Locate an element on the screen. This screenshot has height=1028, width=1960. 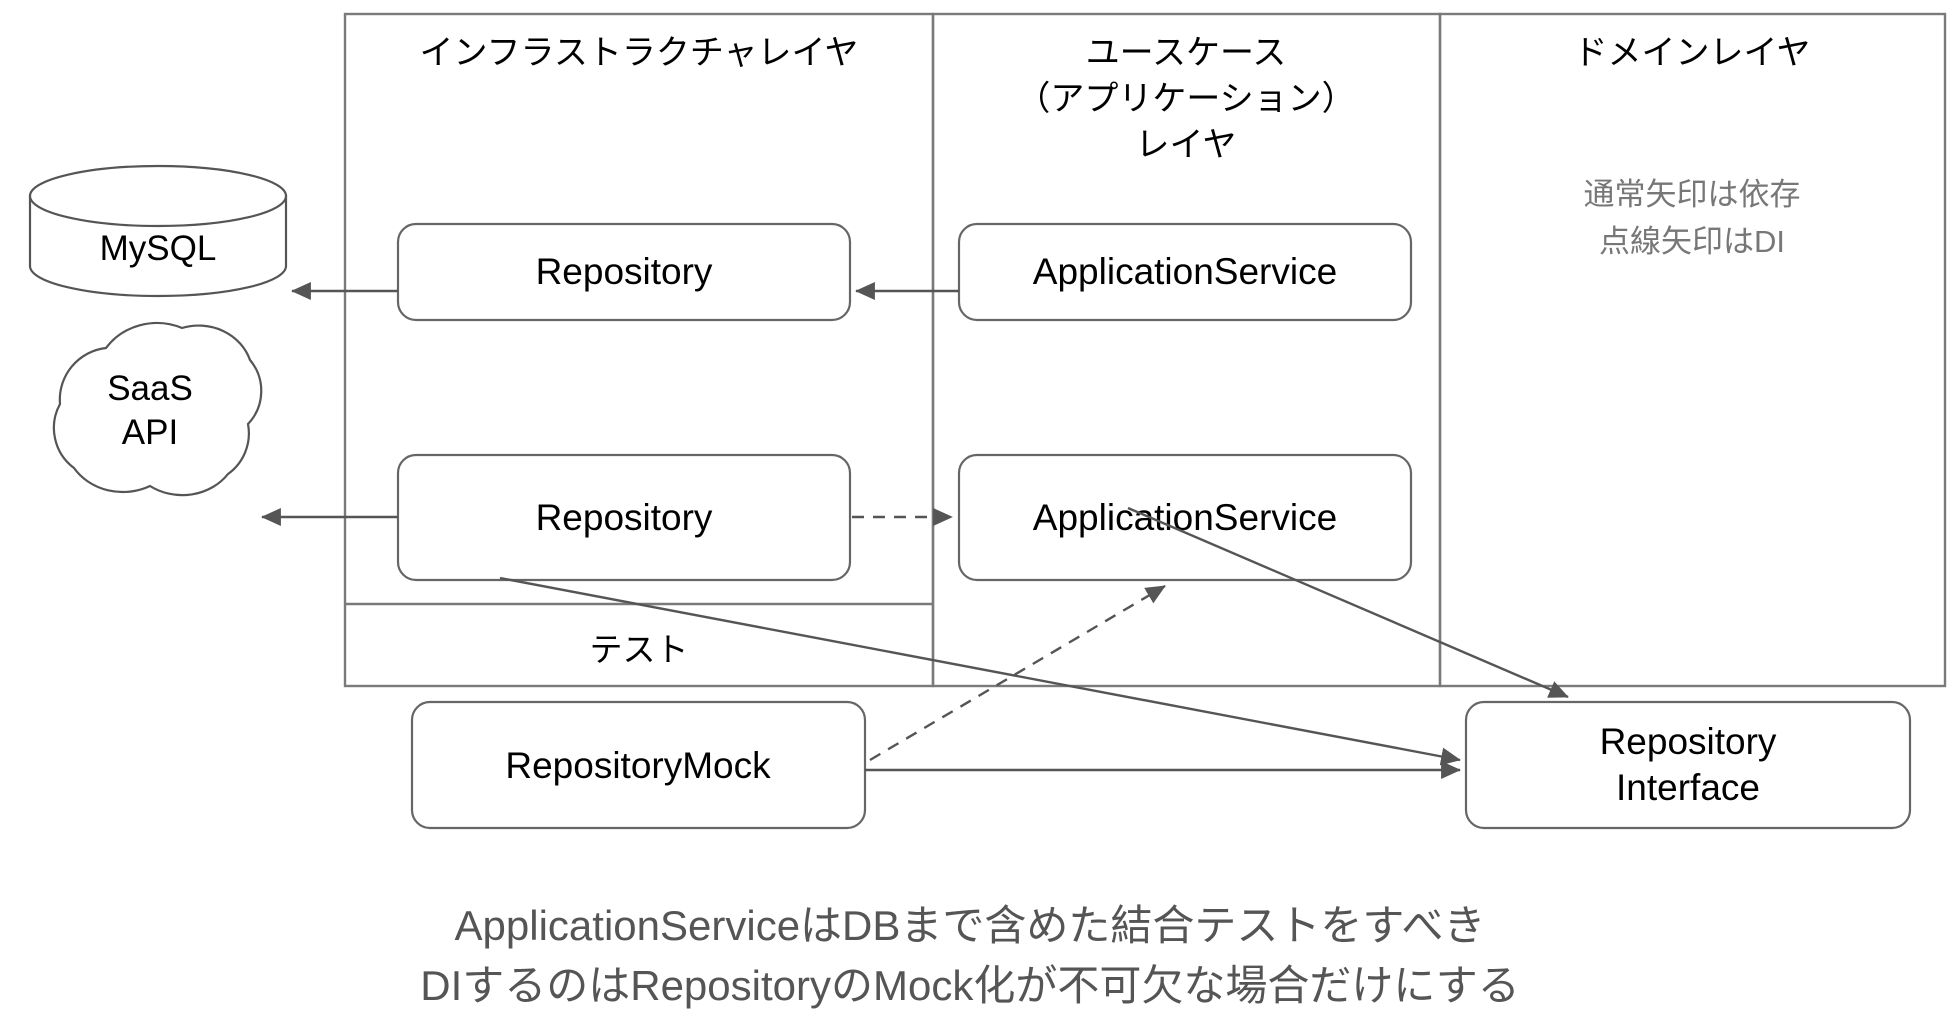
layer-title-usecase-line3: レイヤ is located at coordinates (1186, 145).